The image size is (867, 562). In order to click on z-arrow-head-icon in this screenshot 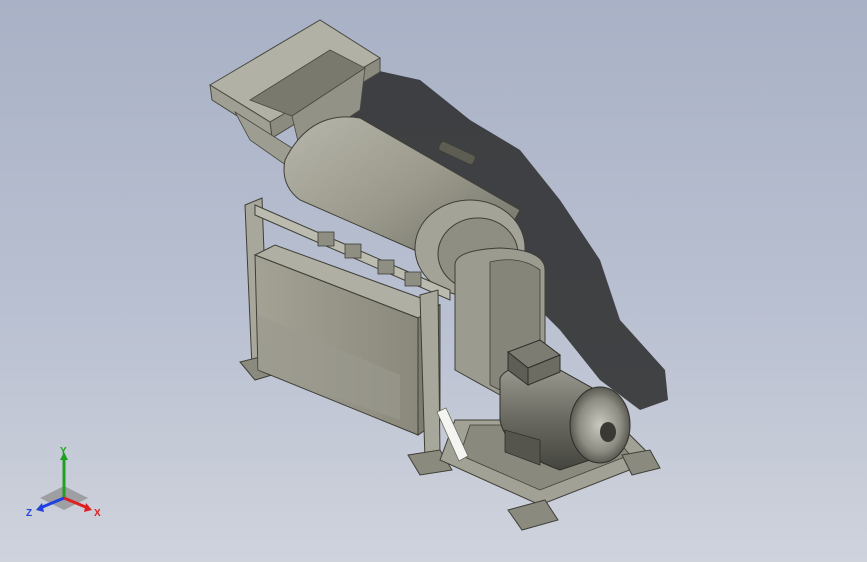, I will do `click(40, 507)`.